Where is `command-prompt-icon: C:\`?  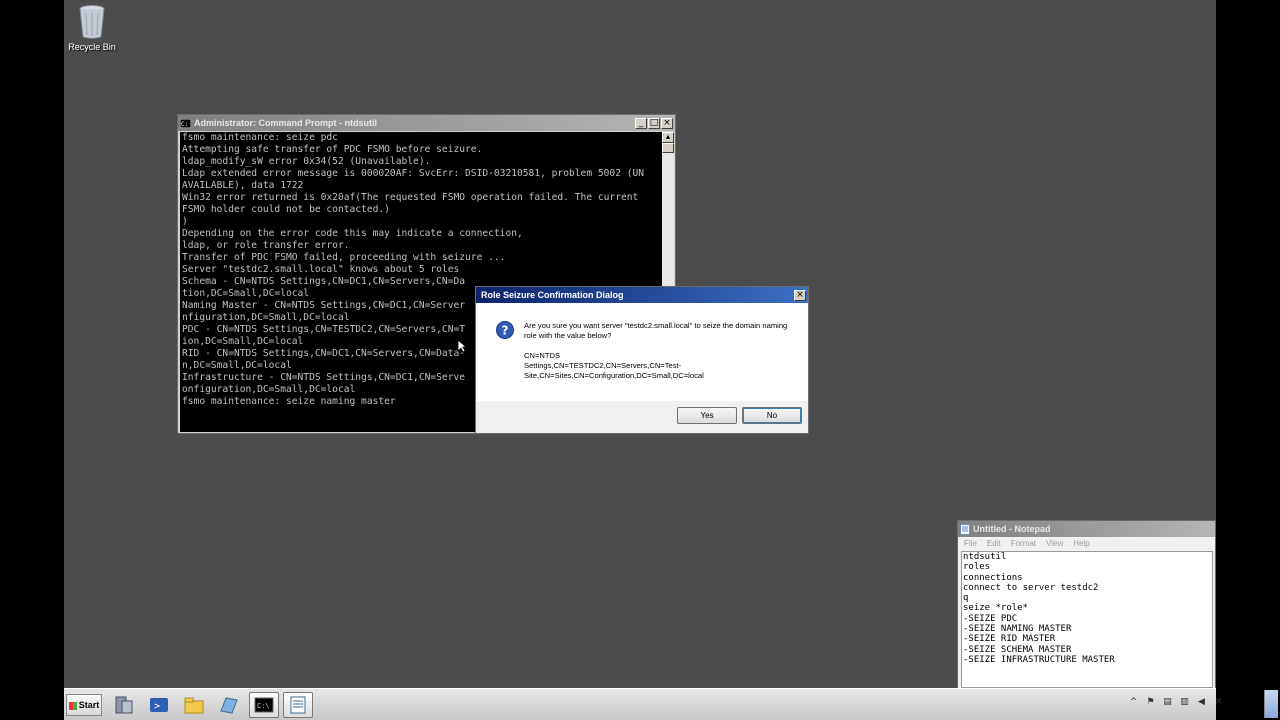
command-prompt-icon: C:\ is located at coordinates (264, 705).